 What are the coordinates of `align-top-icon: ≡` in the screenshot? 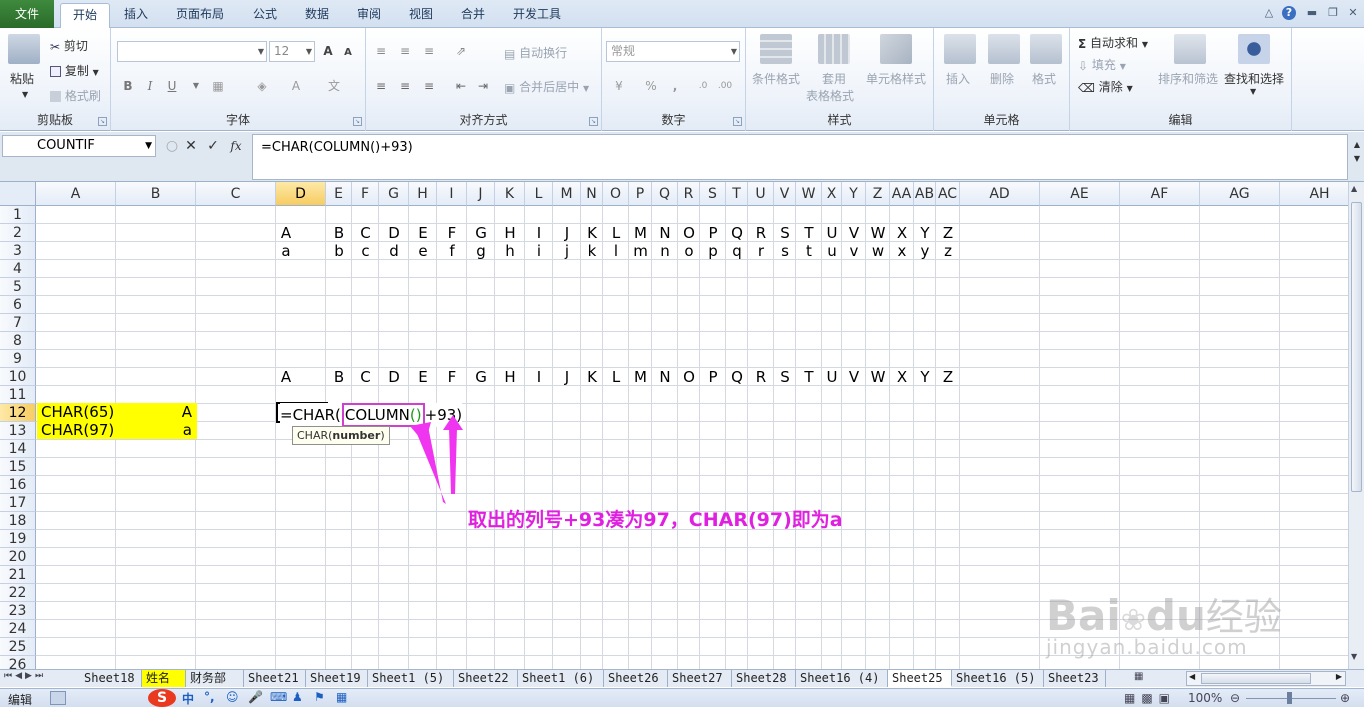 It's located at (381, 51).